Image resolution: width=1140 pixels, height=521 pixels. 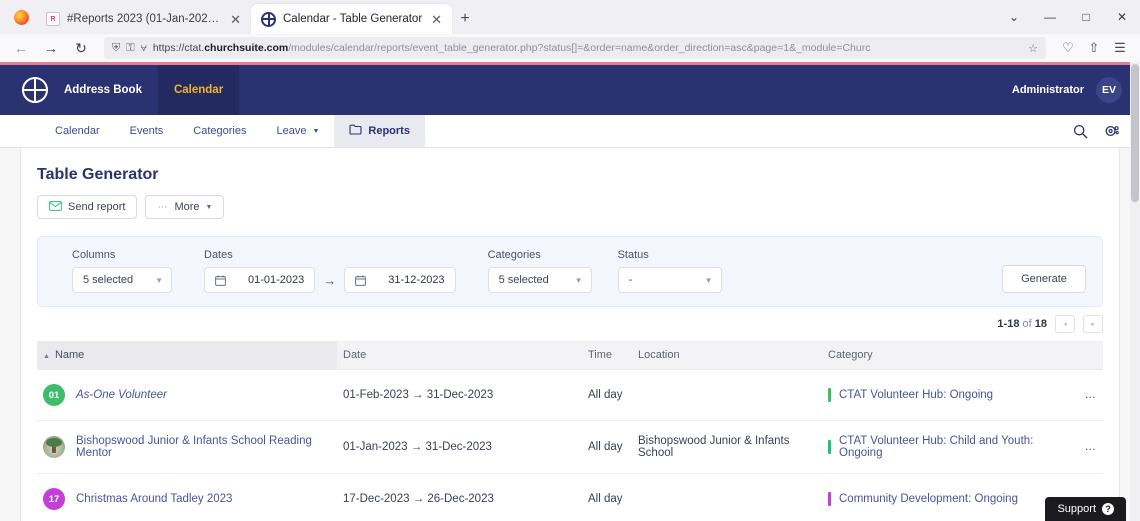 I want to click on subnav-item-label: Reports, so click(x=389, y=131).